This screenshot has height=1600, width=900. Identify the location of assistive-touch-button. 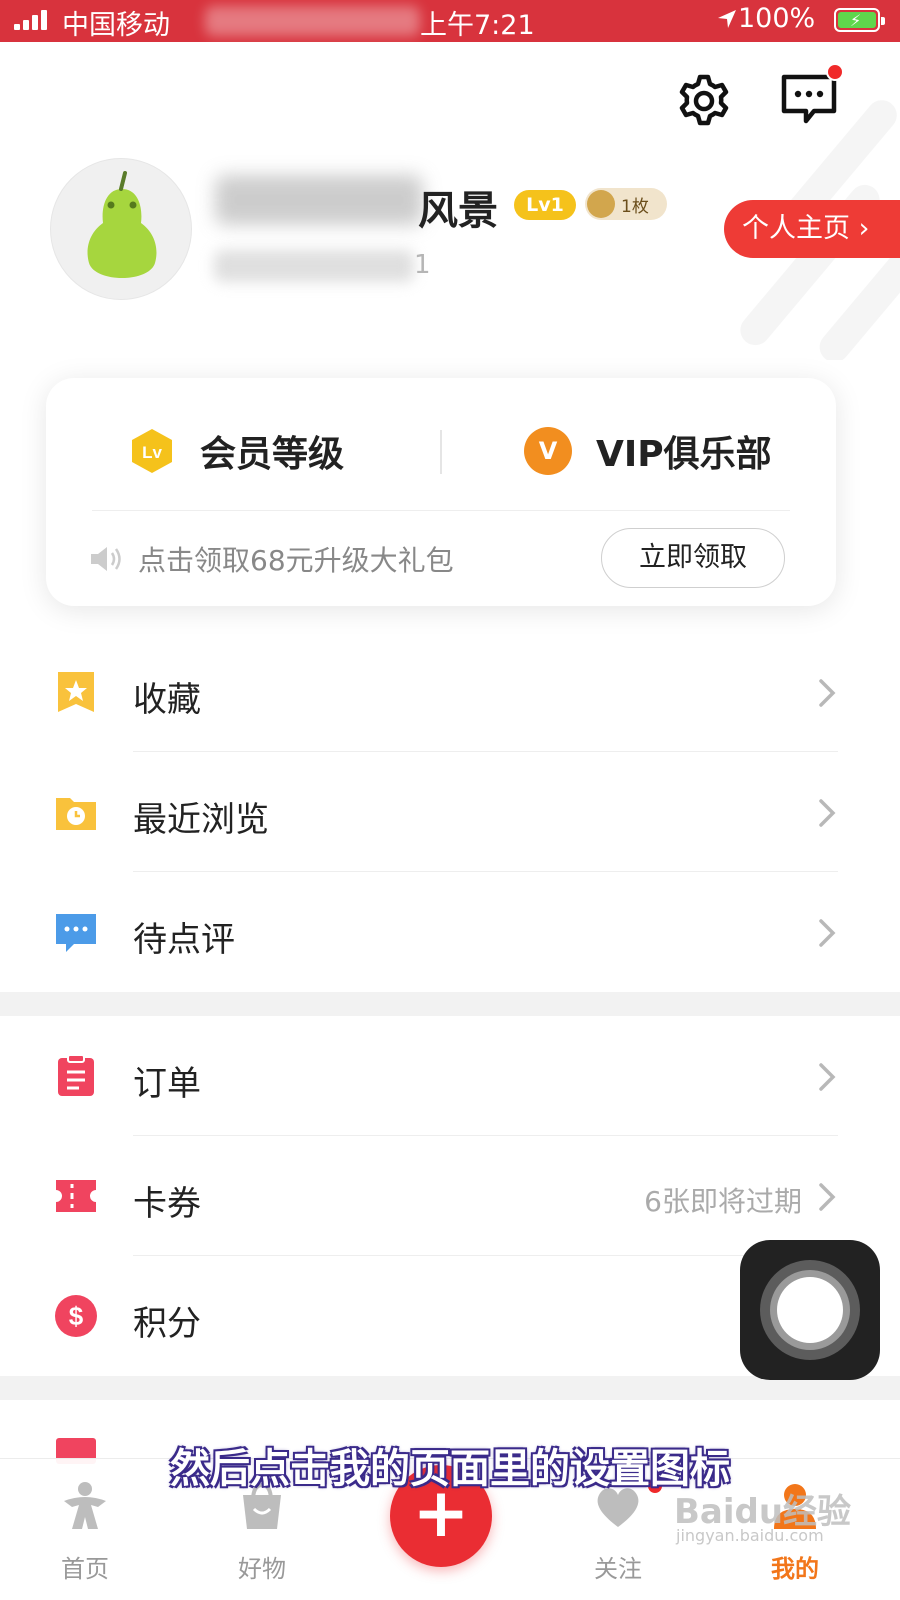
(810, 1310).